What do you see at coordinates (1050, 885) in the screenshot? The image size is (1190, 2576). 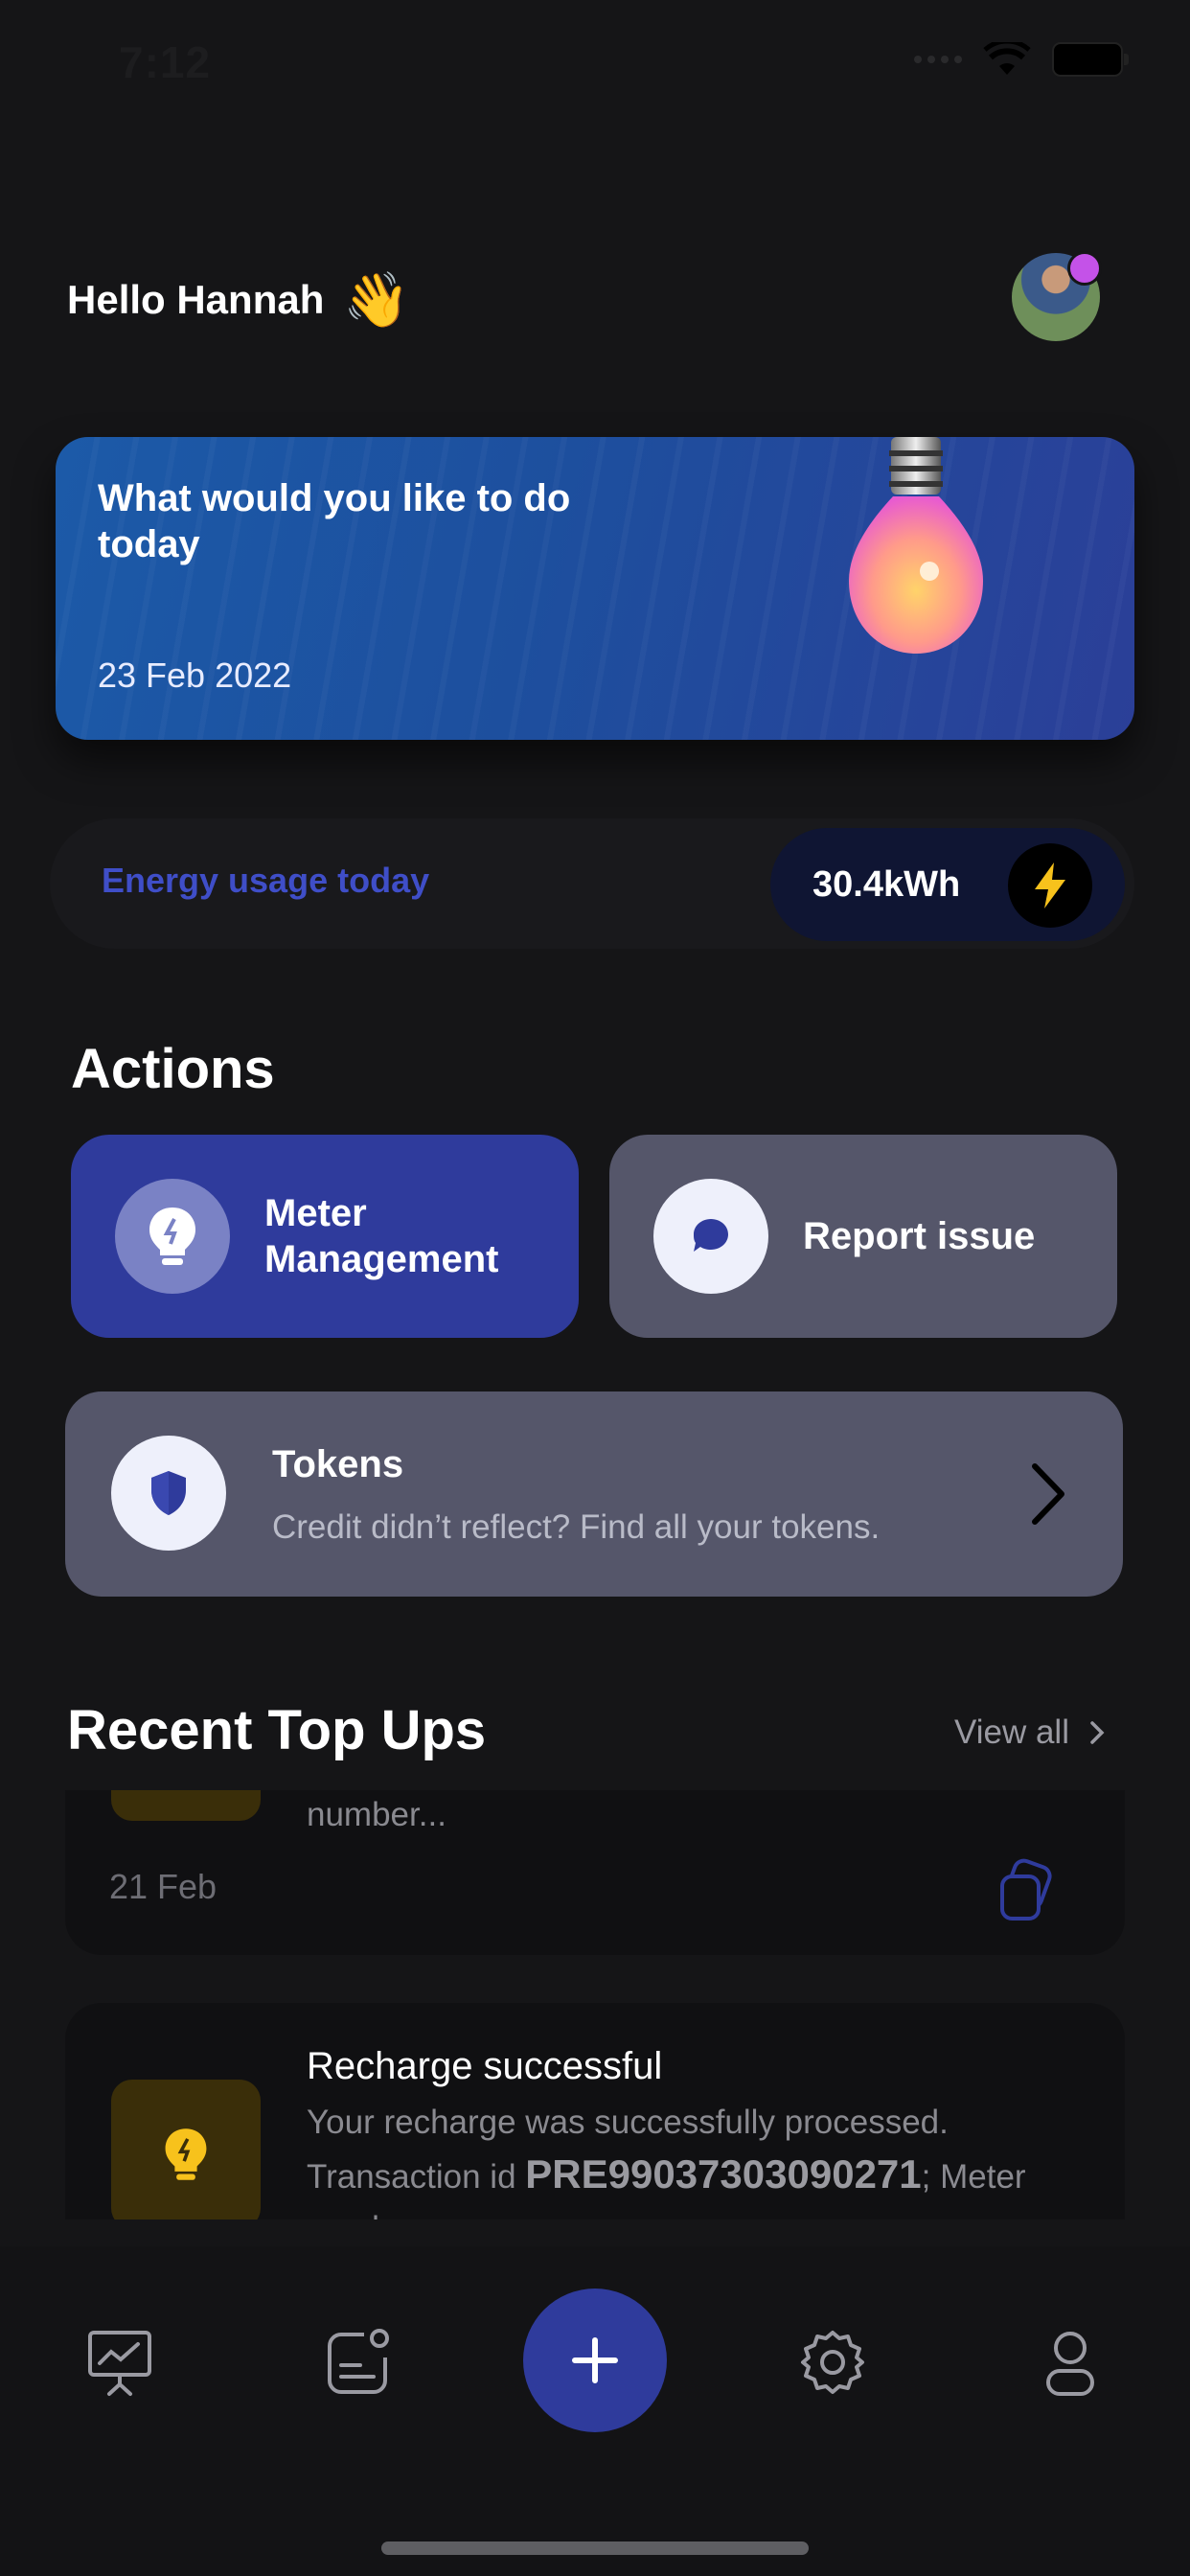 I see `lightning-bolt-icon` at bounding box center [1050, 885].